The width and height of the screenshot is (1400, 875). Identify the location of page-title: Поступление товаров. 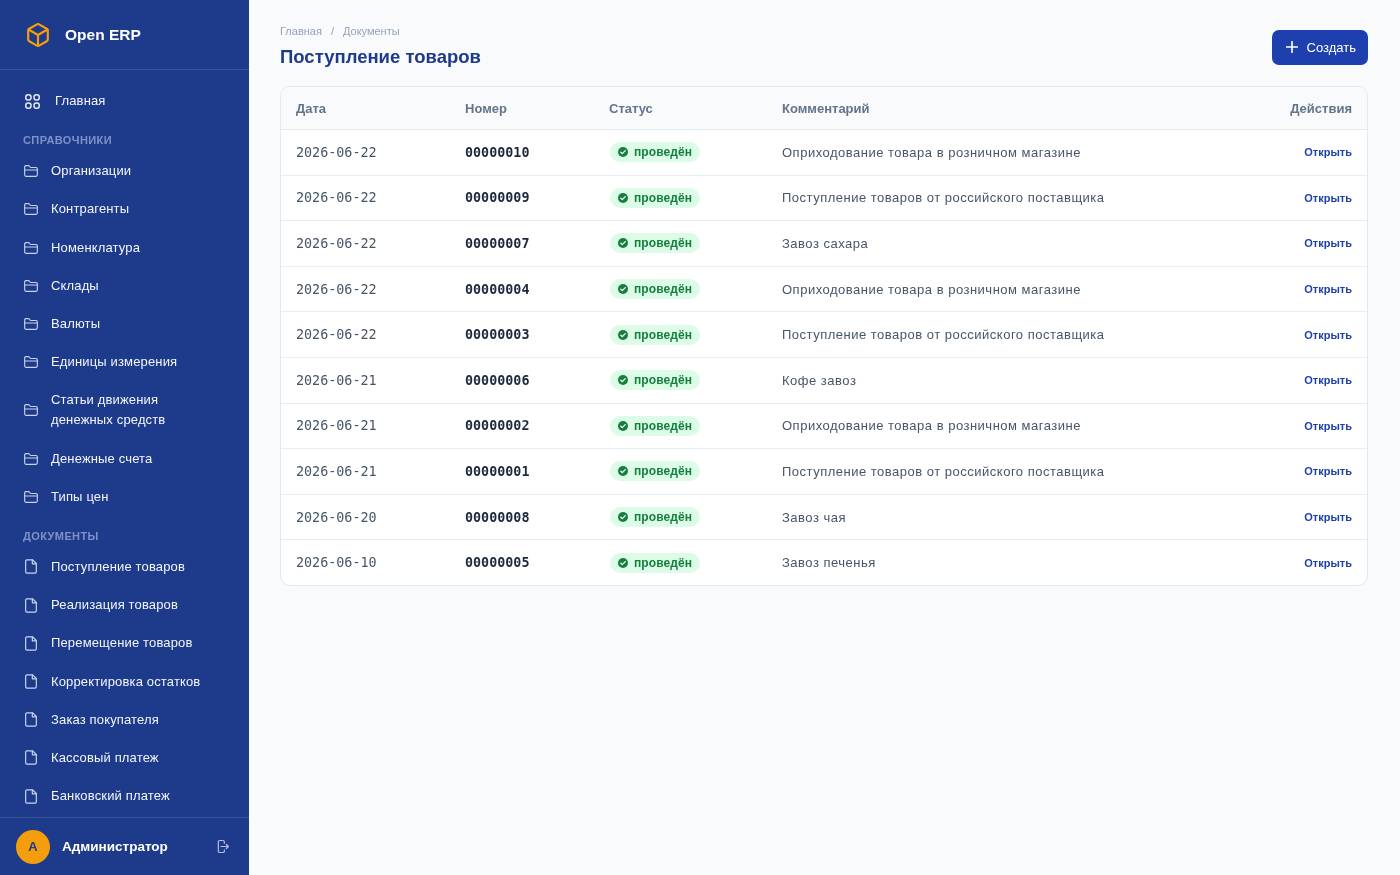
(380, 57).